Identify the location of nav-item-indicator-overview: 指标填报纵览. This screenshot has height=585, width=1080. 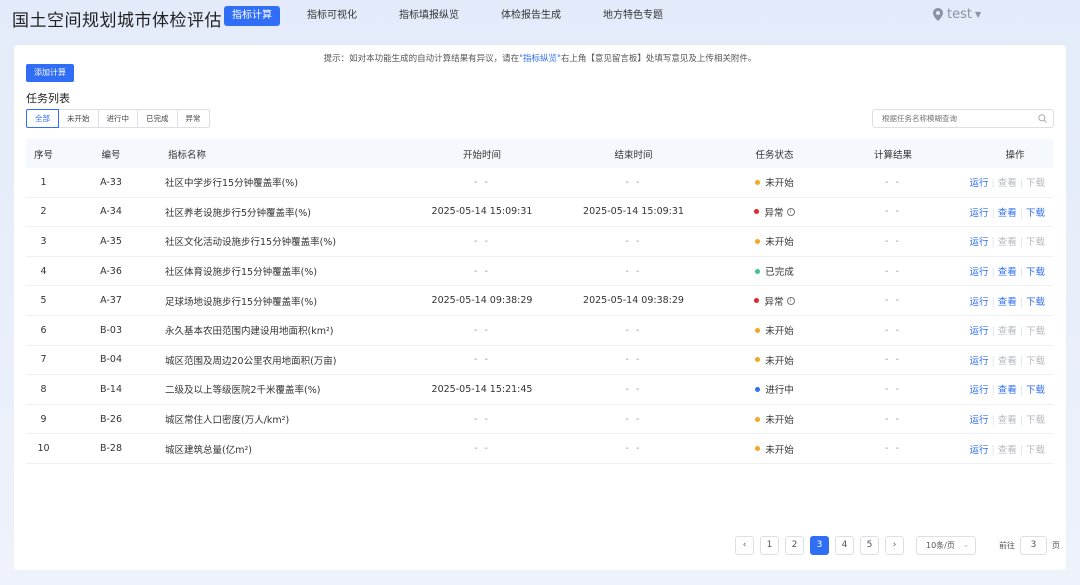
(429, 16).